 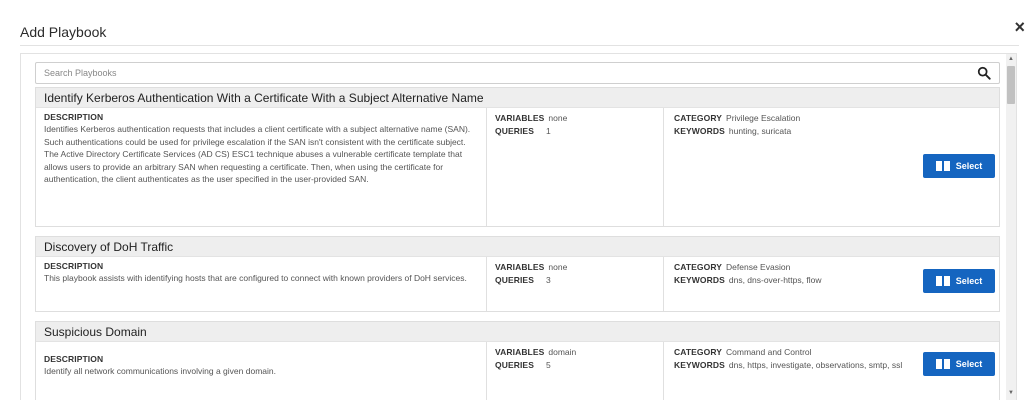 What do you see at coordinates (519, 45) in the screenshot?
I see `title-divider` at bounding box center [519, 45].